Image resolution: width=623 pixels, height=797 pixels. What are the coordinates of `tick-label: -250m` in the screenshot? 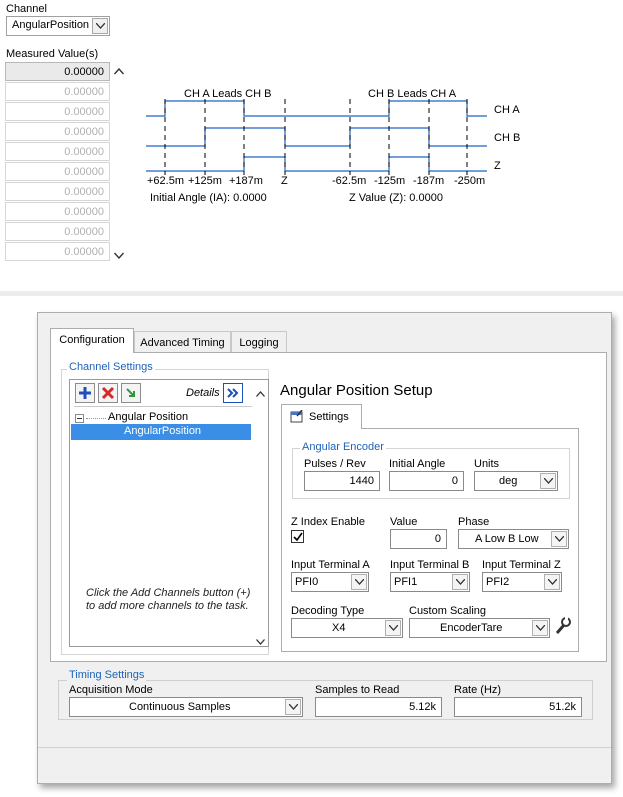 It's located at (470, 181).